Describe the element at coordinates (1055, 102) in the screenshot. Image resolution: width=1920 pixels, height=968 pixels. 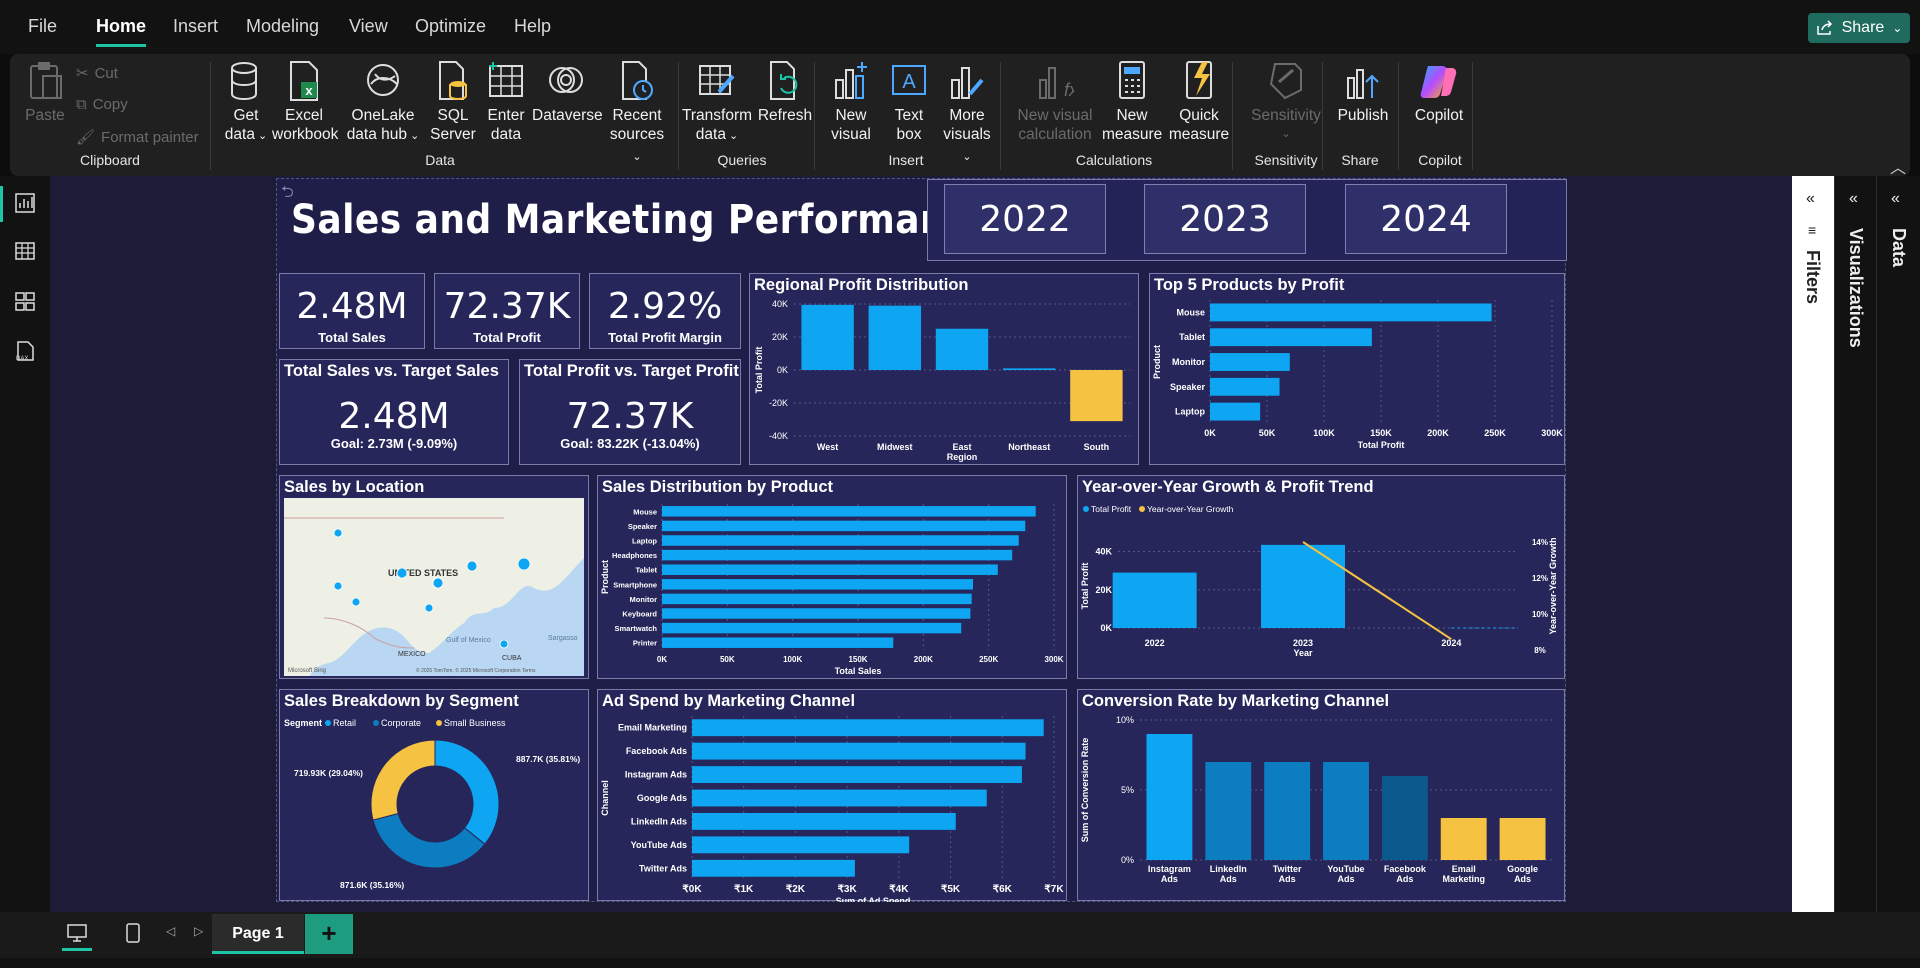
I see `new-visual-calculation-button: fx New visual calculation` at that location.